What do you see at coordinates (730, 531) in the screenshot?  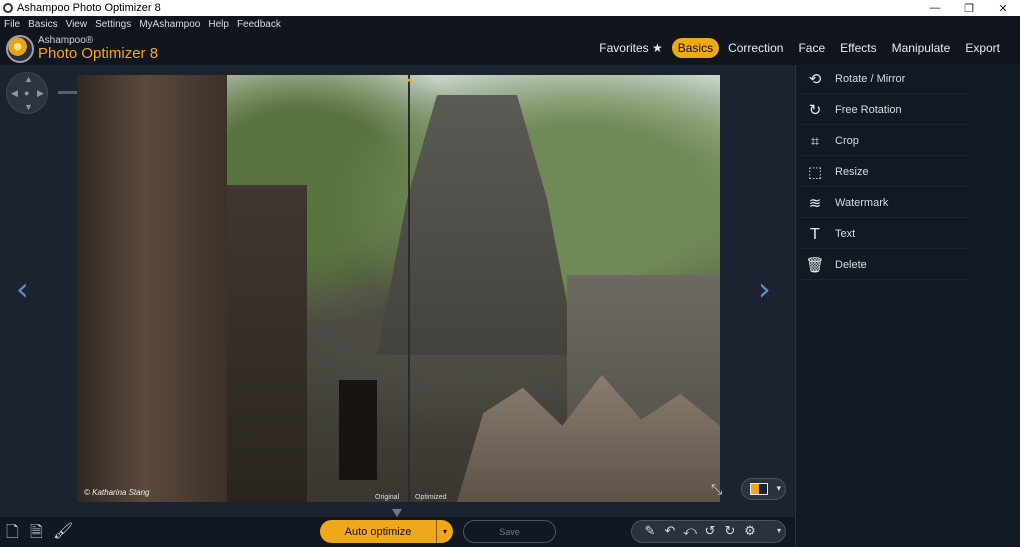 I see `rotate-right-icon: ↻` at bounding box center [730, 531].